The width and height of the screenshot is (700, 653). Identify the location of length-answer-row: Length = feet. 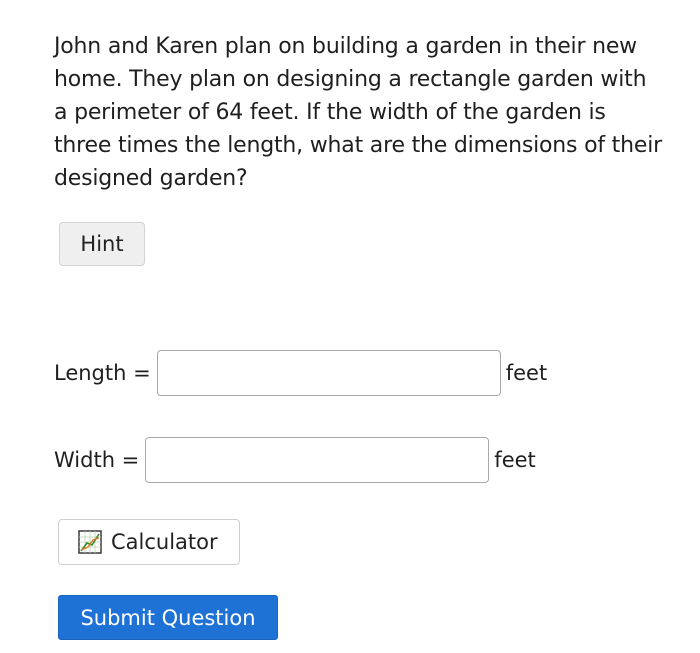
(300, 373).